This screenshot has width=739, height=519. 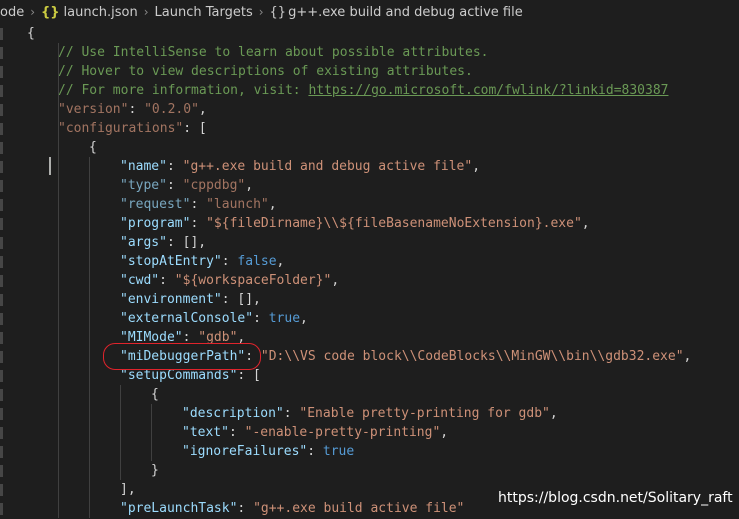 I want to click on code-line: "version": "0.2.0",, so click(x=132, y=109).